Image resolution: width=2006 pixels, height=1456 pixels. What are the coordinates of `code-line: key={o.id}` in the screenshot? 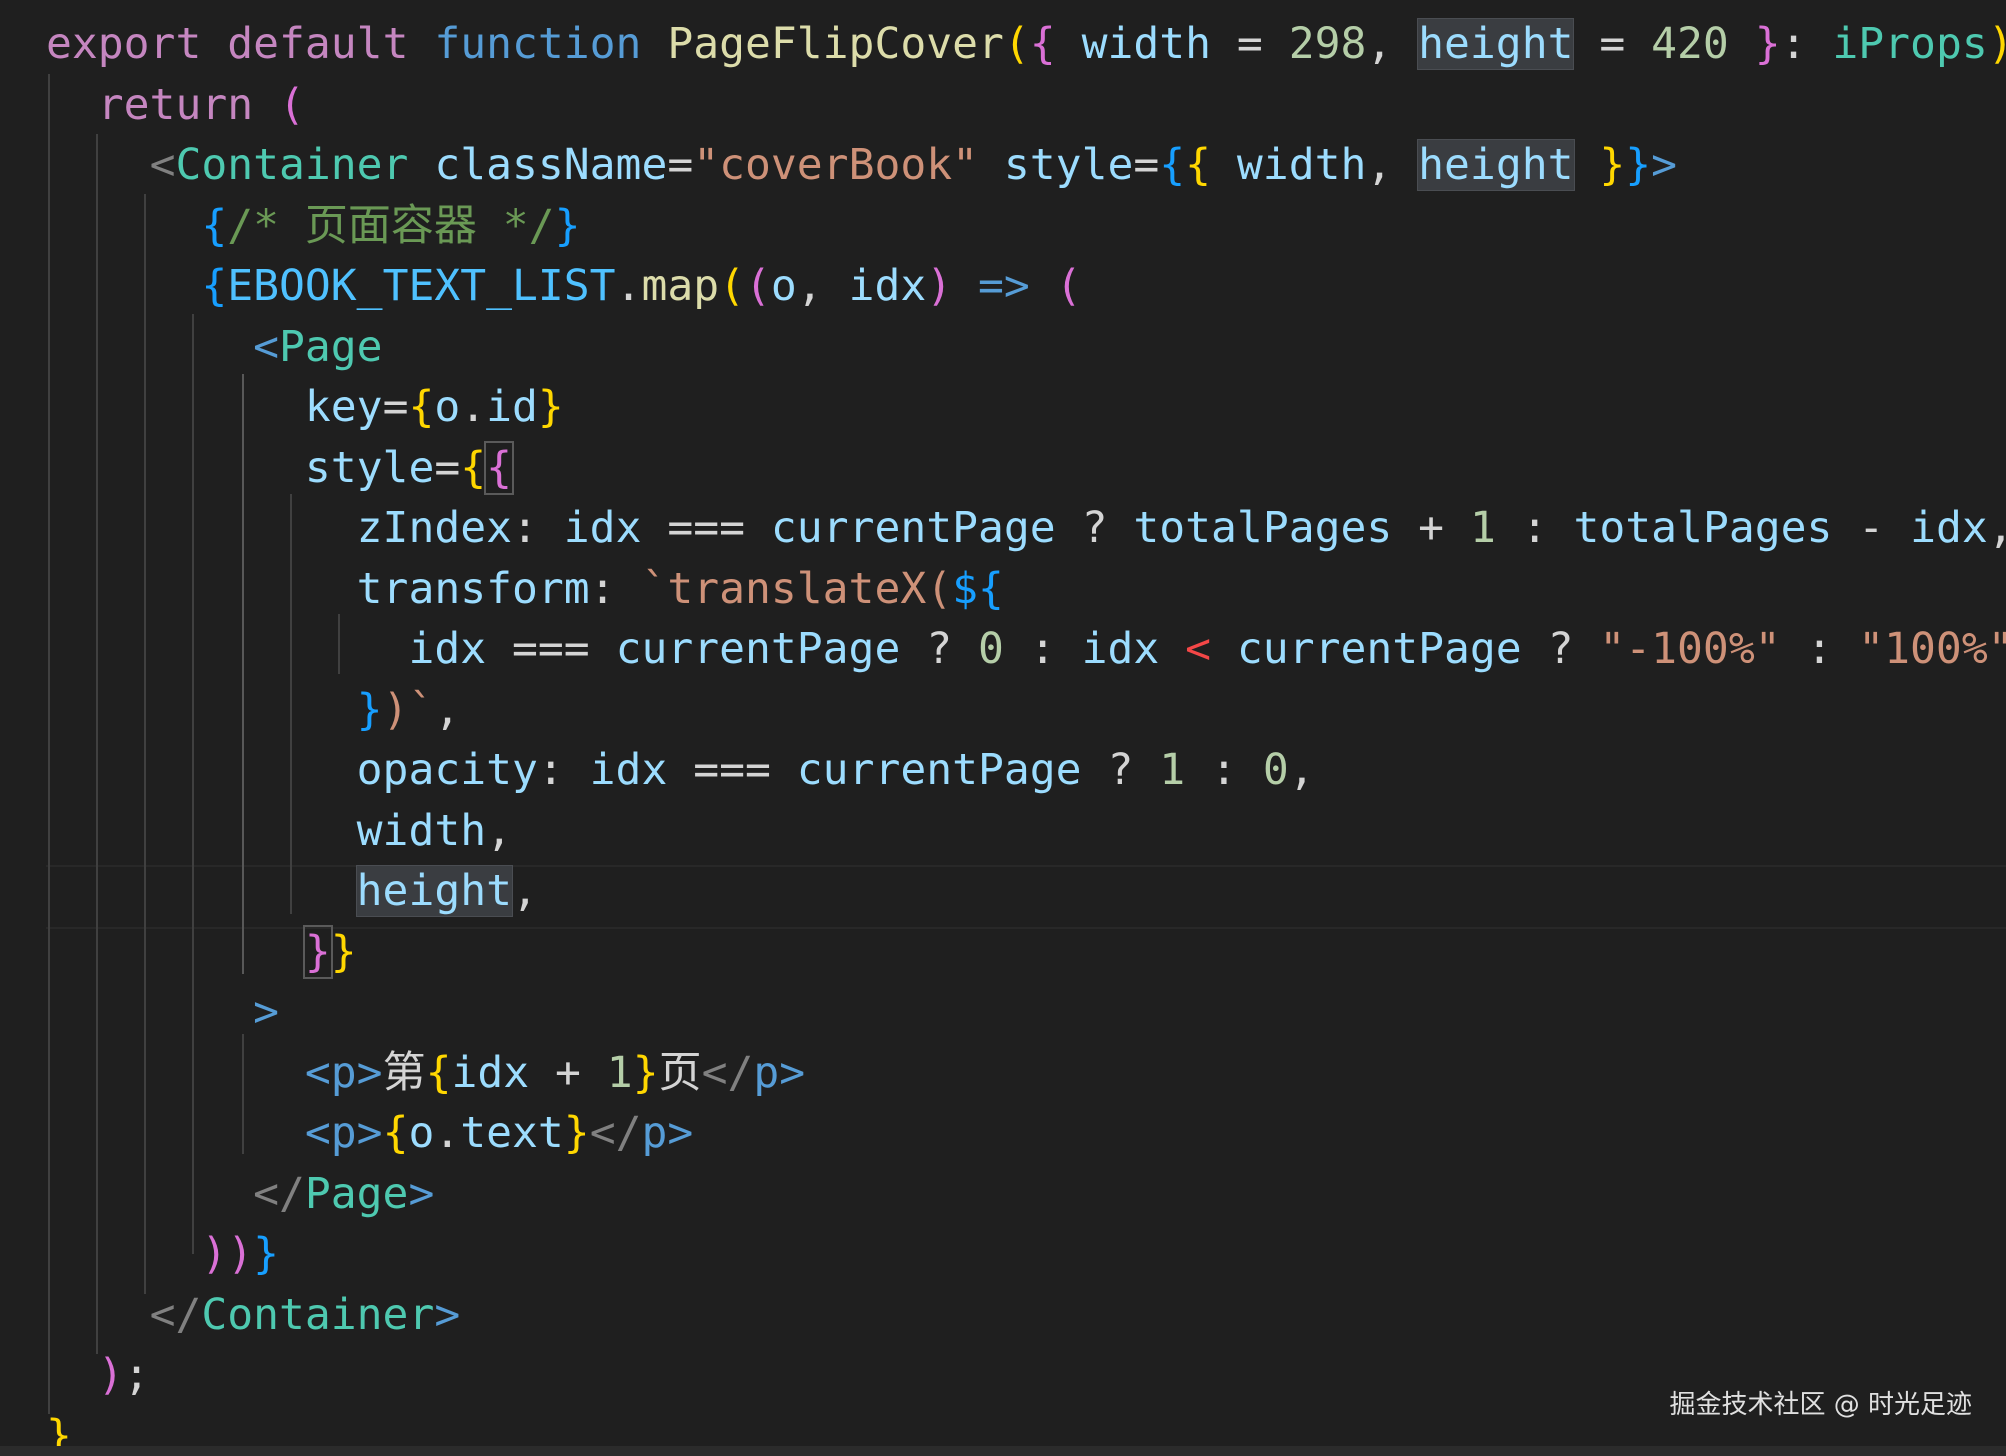 It's located at (305, 407).